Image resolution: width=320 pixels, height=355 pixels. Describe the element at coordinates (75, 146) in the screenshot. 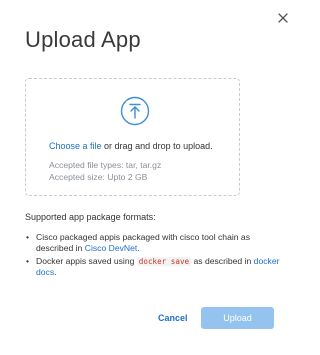

I see `choose-file-link: Choose a file` at that location.